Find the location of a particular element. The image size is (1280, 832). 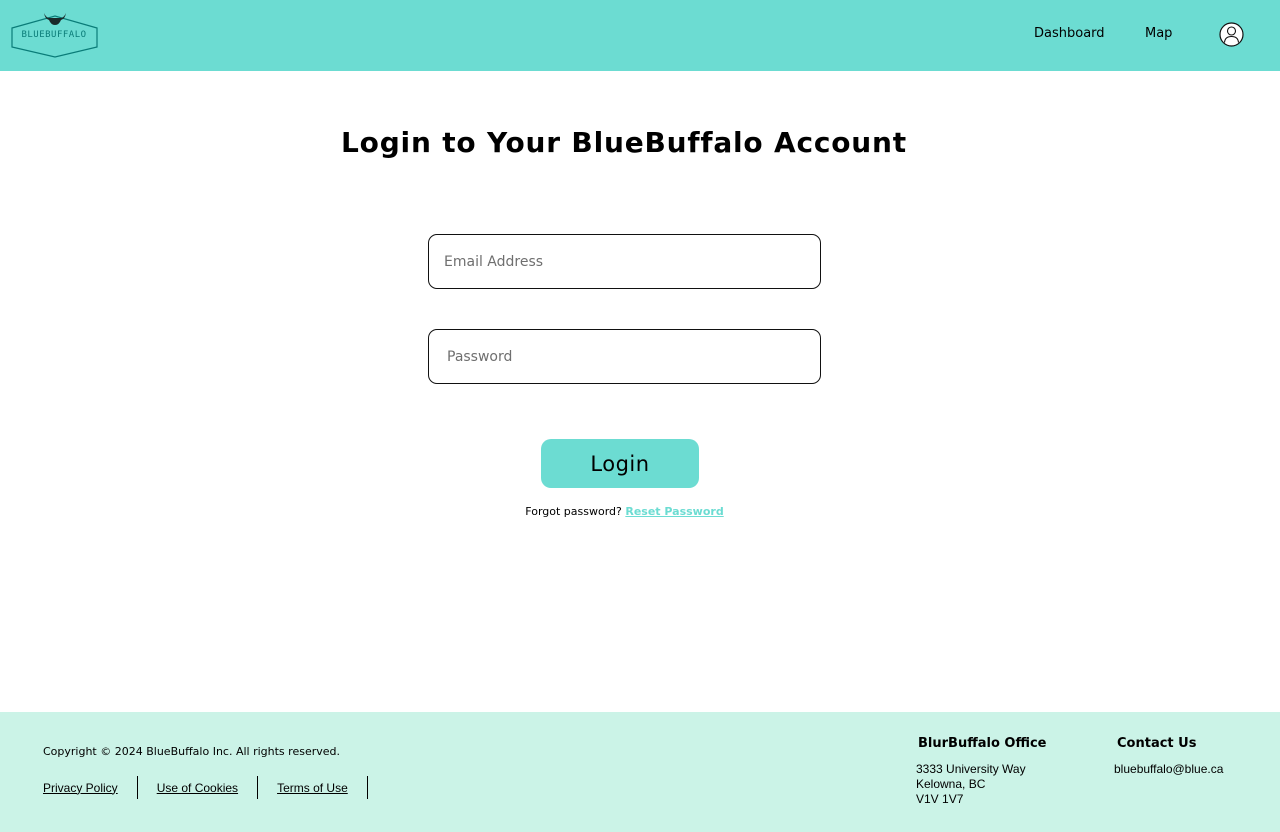

office-address: 3333 University Way Kelowna, BC V1V 1V7 is located at coordinates (971, 784).